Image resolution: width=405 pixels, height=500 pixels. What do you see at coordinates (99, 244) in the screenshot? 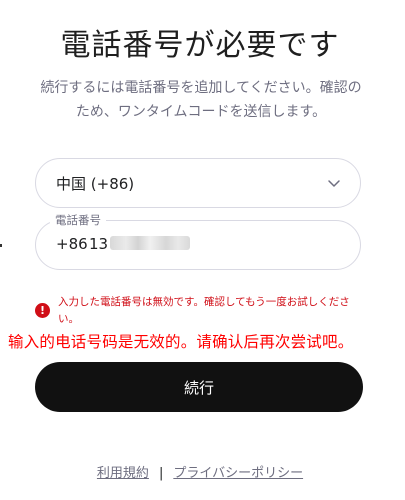
I see `phone-number-value: 13` at bounding box center [99, 244].